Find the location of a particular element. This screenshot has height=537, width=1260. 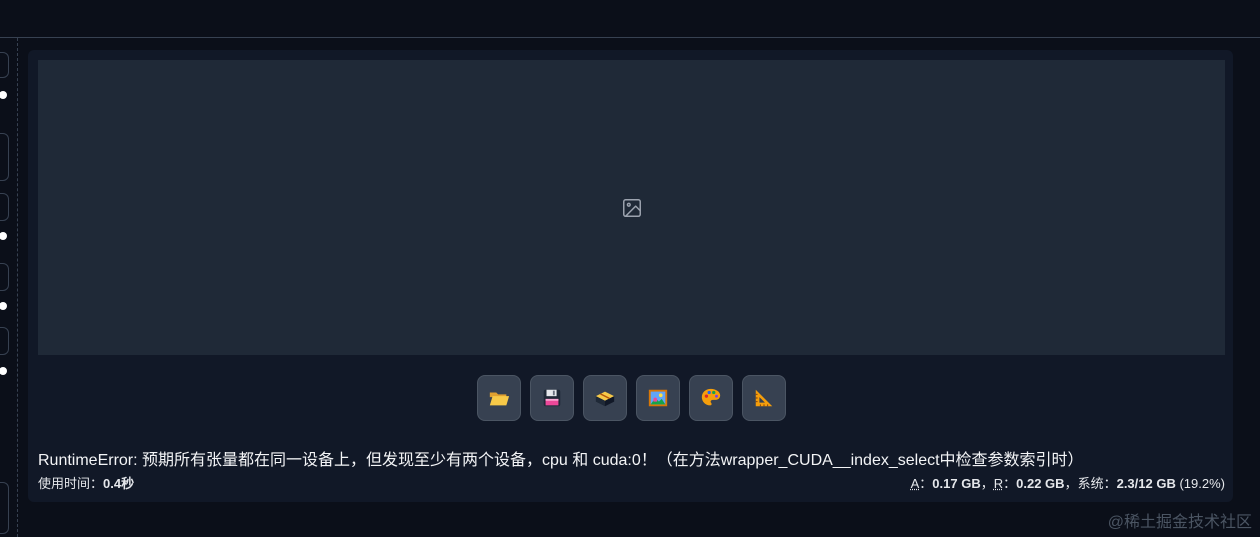

watermark: @稀土掘金技术社区 is located at coordinates (1179, 522).